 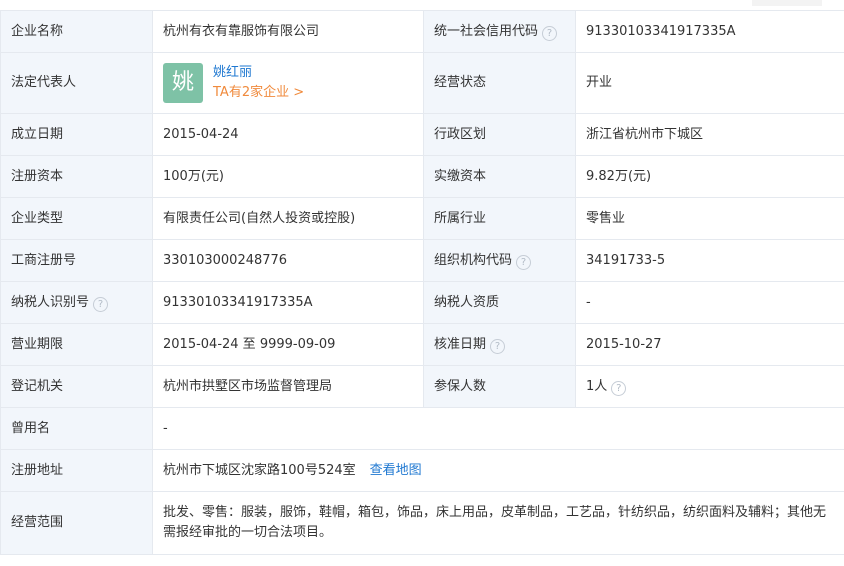 I want to click on value-registered-address-cell: 杭州市下城区沈家路100号524室 查看地图, so click(x=498, y=470).